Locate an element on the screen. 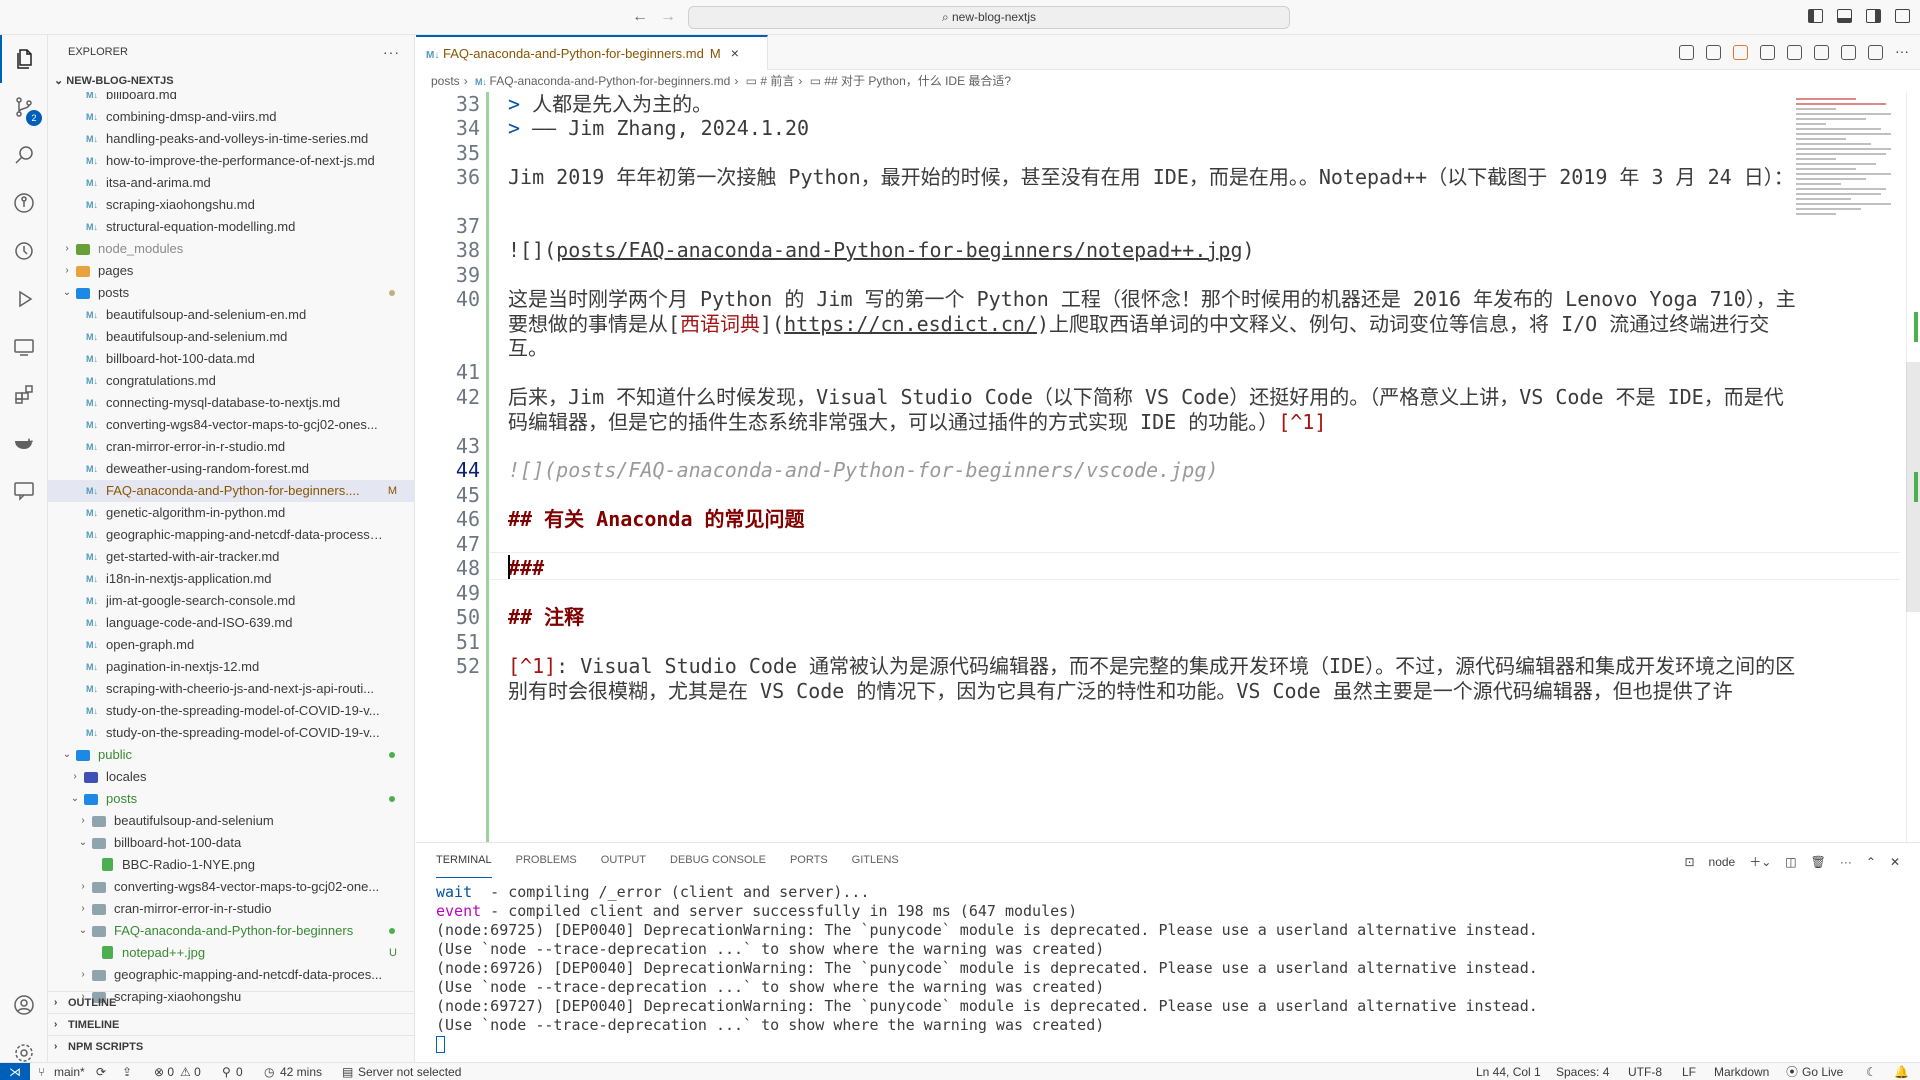 The height and width of the screenshot is (1080, 1920). indentation: Spaces: 4 is located at coordinates (1582, 1071).